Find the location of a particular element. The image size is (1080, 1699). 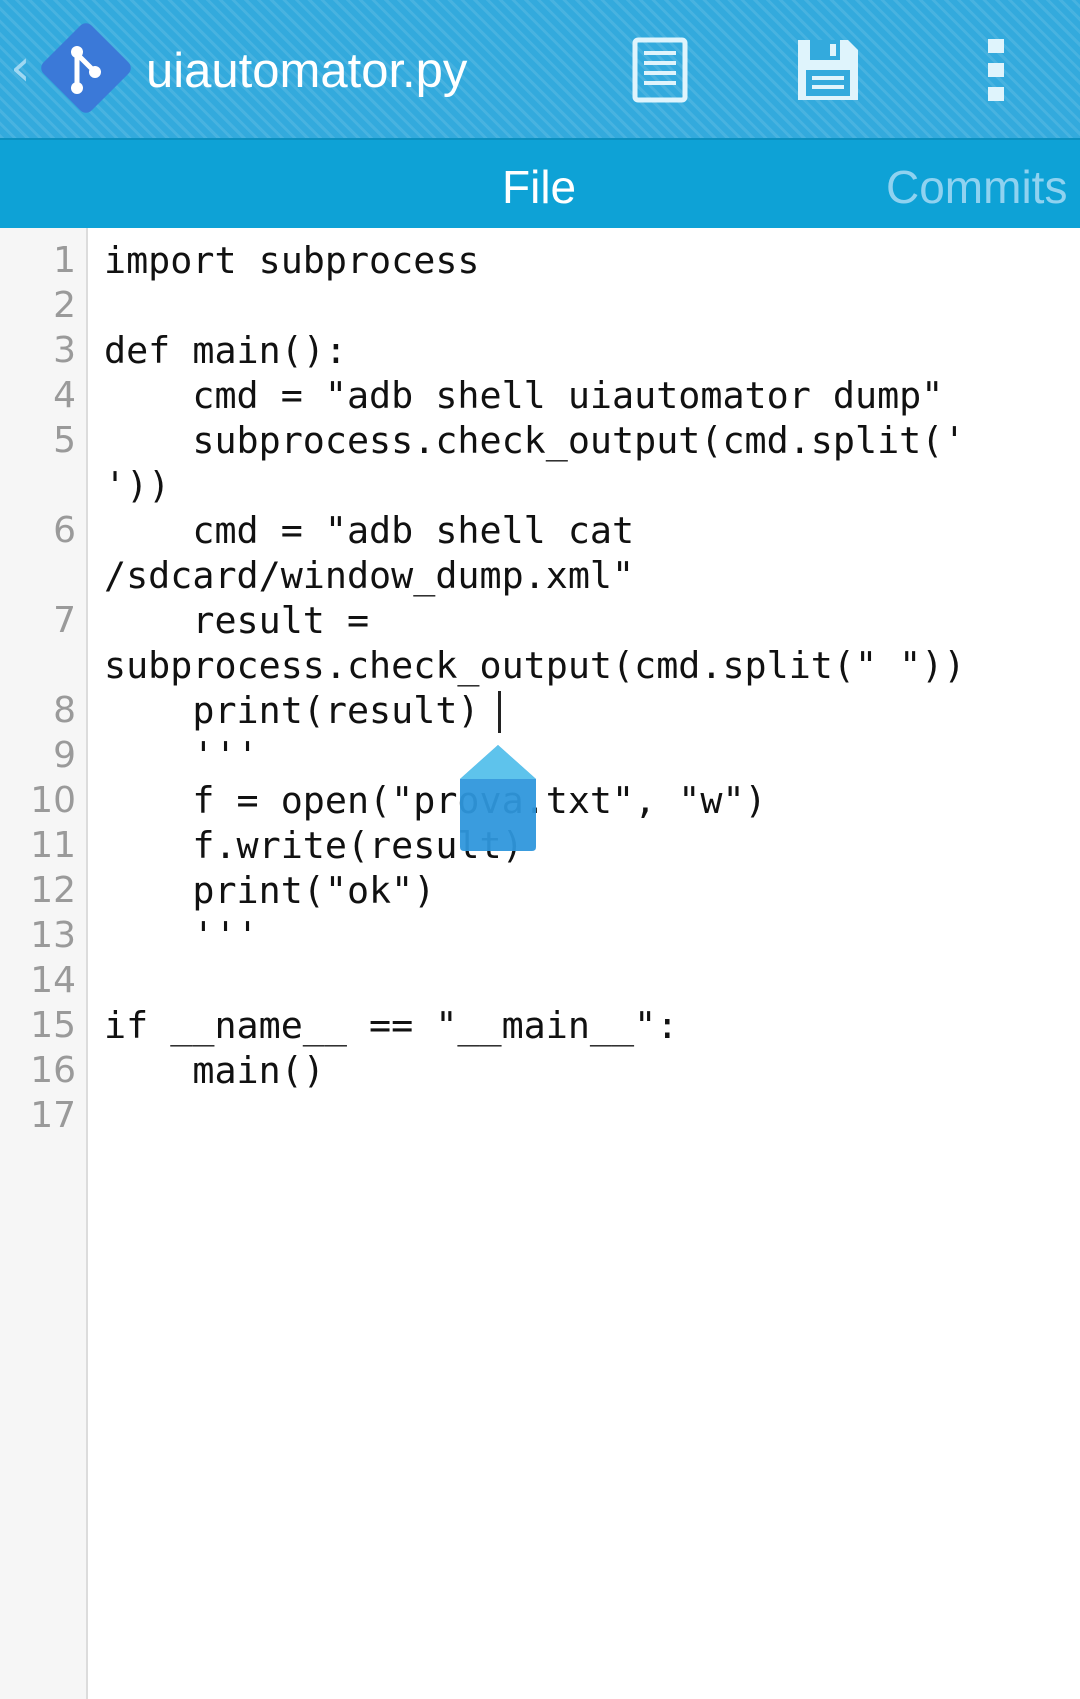

line-number: 3 is located at coordinates (64, 350).